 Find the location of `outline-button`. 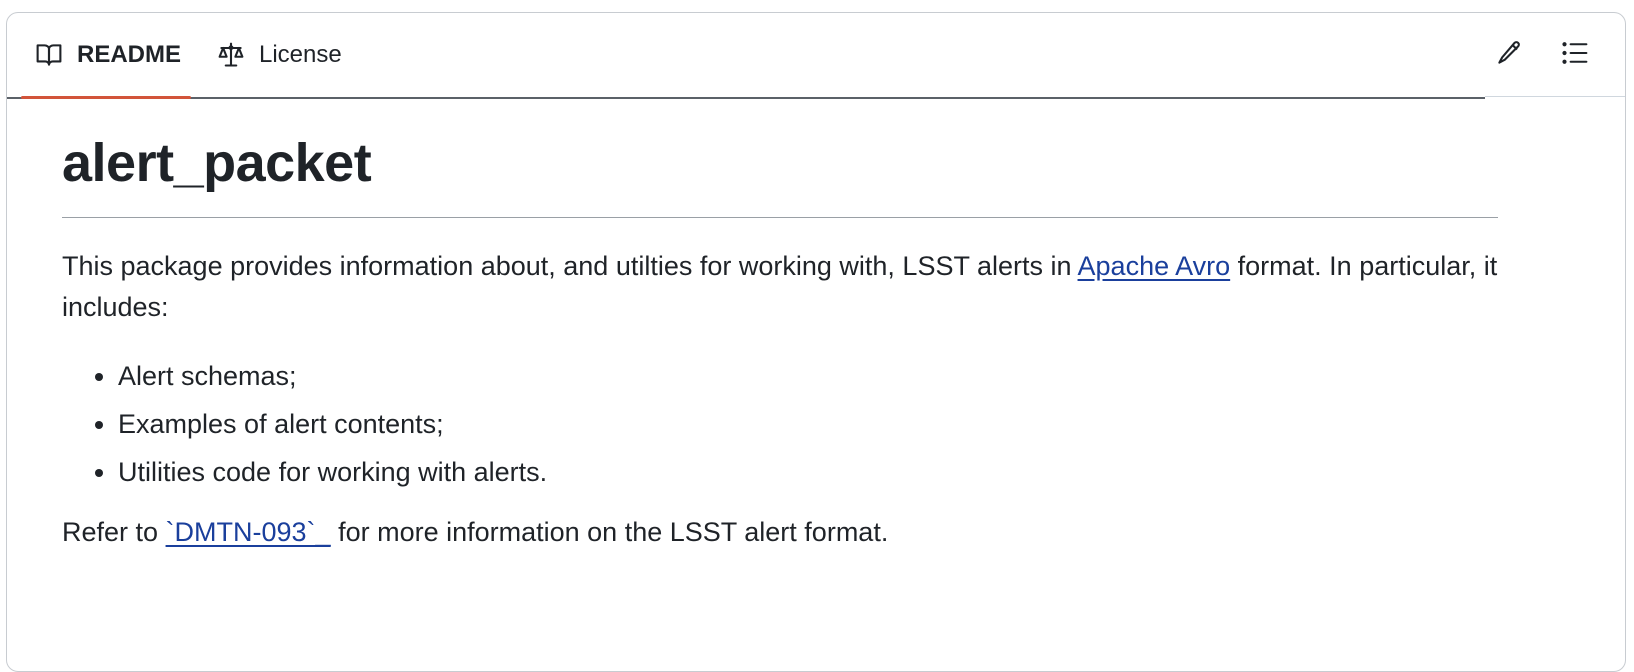

outline-button is located at coordinates (1575, 55).